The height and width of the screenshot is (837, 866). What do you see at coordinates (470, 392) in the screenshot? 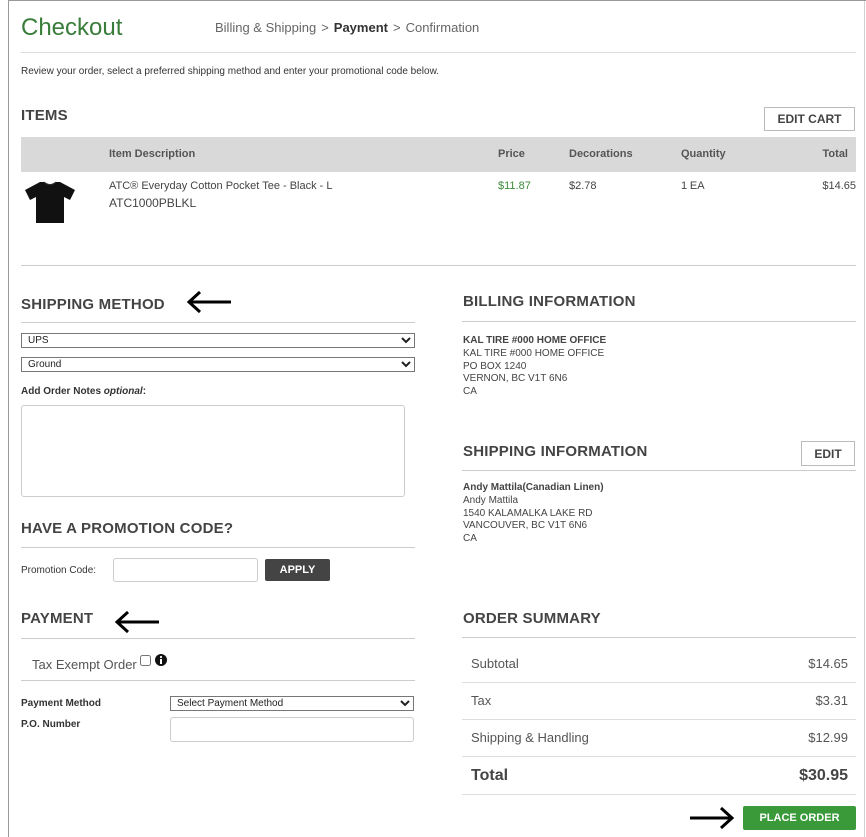
I see `billing-line: CA` at bounding box center [470, 392].